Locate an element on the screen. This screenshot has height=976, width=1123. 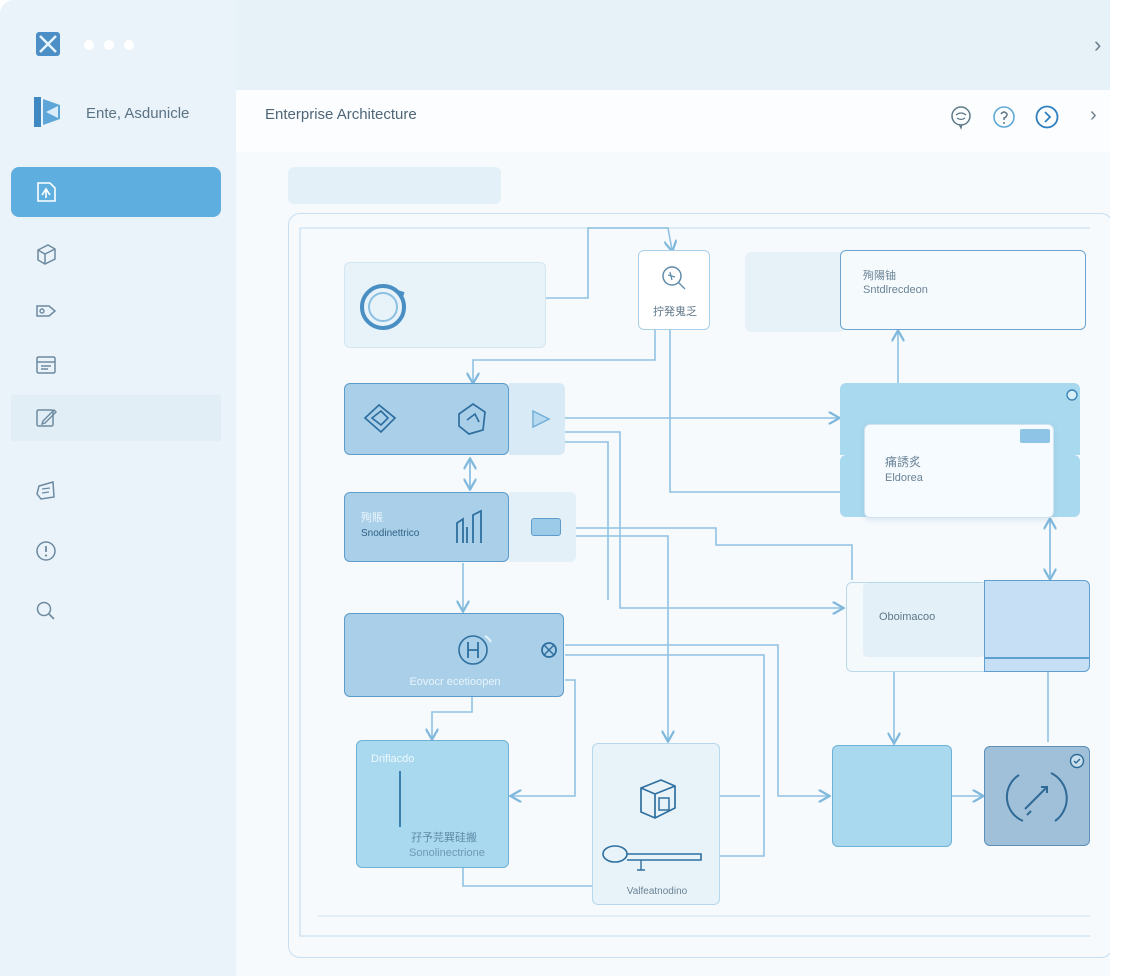
node-control-panel is located at coordinates (1037, 626).